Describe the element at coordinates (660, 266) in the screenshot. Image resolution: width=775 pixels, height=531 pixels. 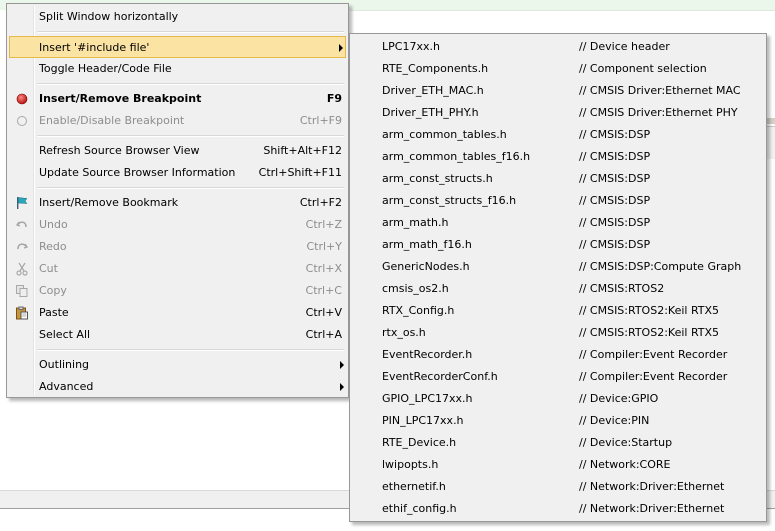
I see `include-file-comment: // CMSIS:DSP:Compute Graph` at that location.